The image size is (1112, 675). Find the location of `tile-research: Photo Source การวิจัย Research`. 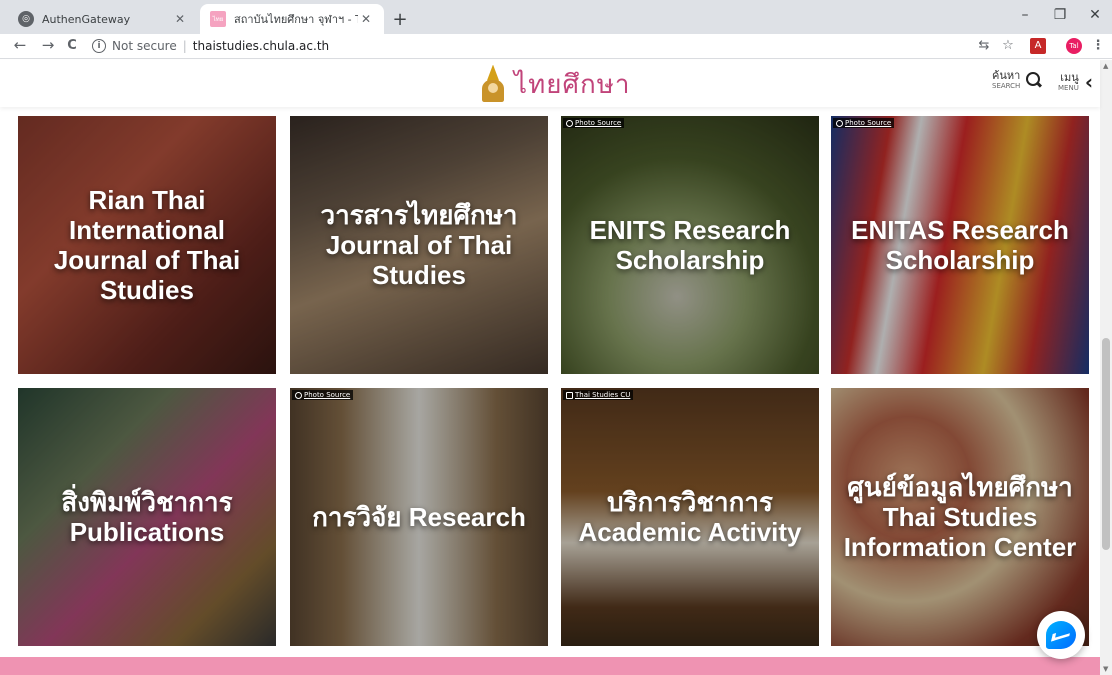

tile-research: Photo Source การวิจัย Research is located at coordinates (419, 517).